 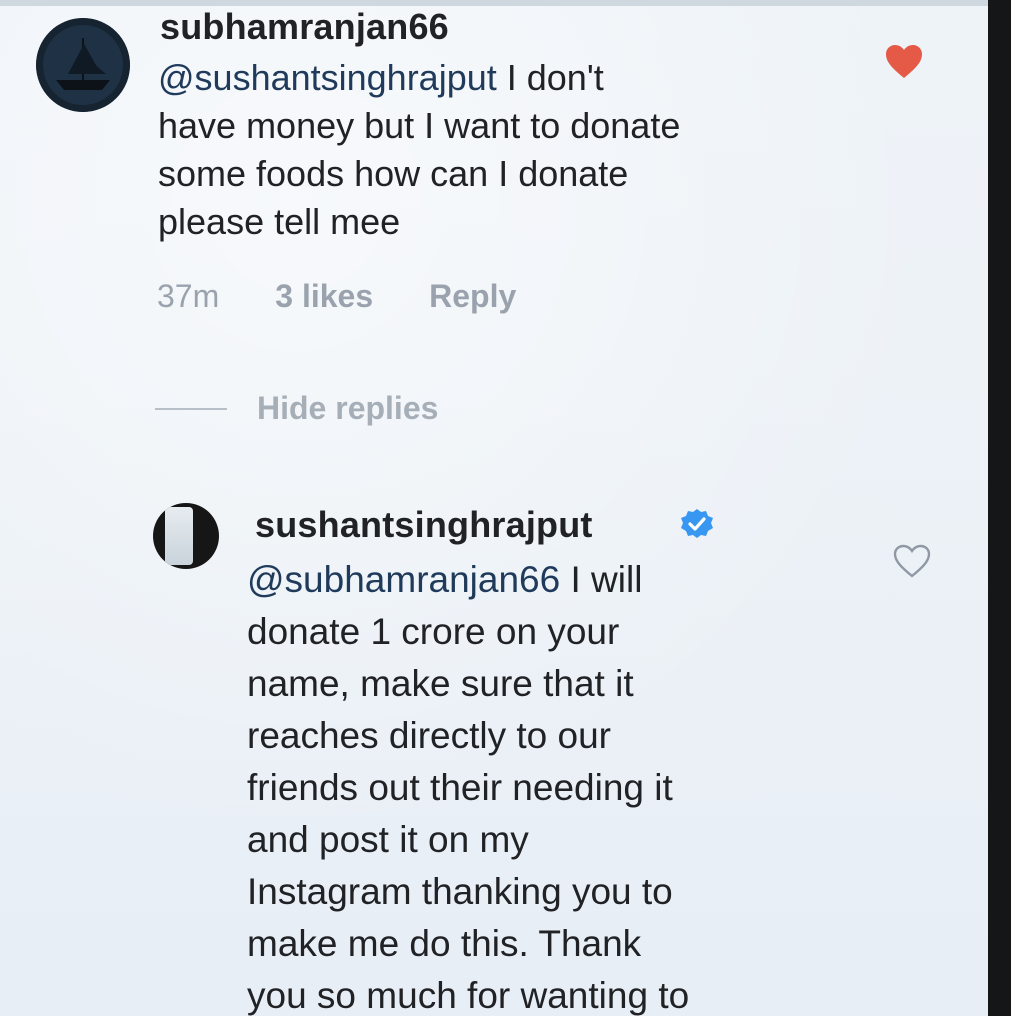 I want to click on heart-outline-icon, so click(x=912, y=561).